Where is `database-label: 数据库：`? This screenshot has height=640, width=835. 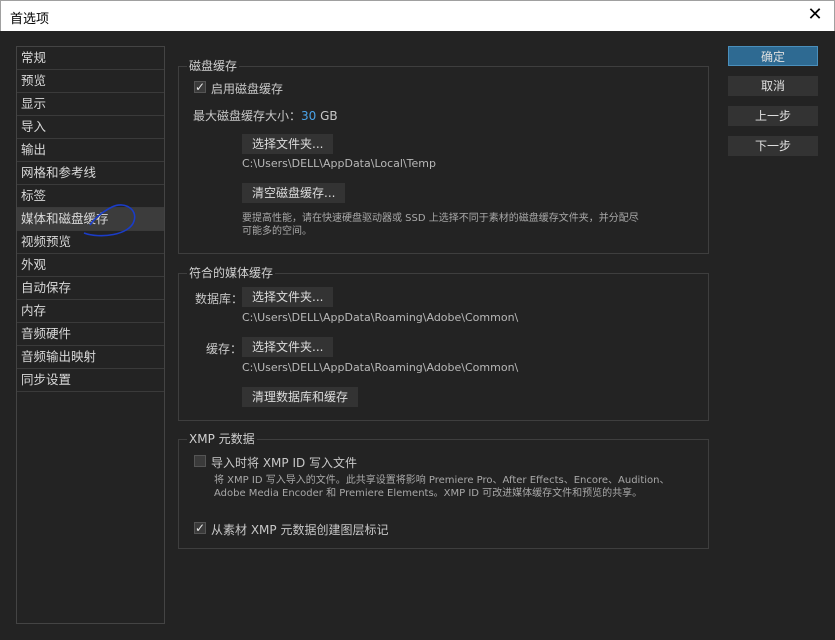
database-label: 数据库： is located at coordinates (219, 299).